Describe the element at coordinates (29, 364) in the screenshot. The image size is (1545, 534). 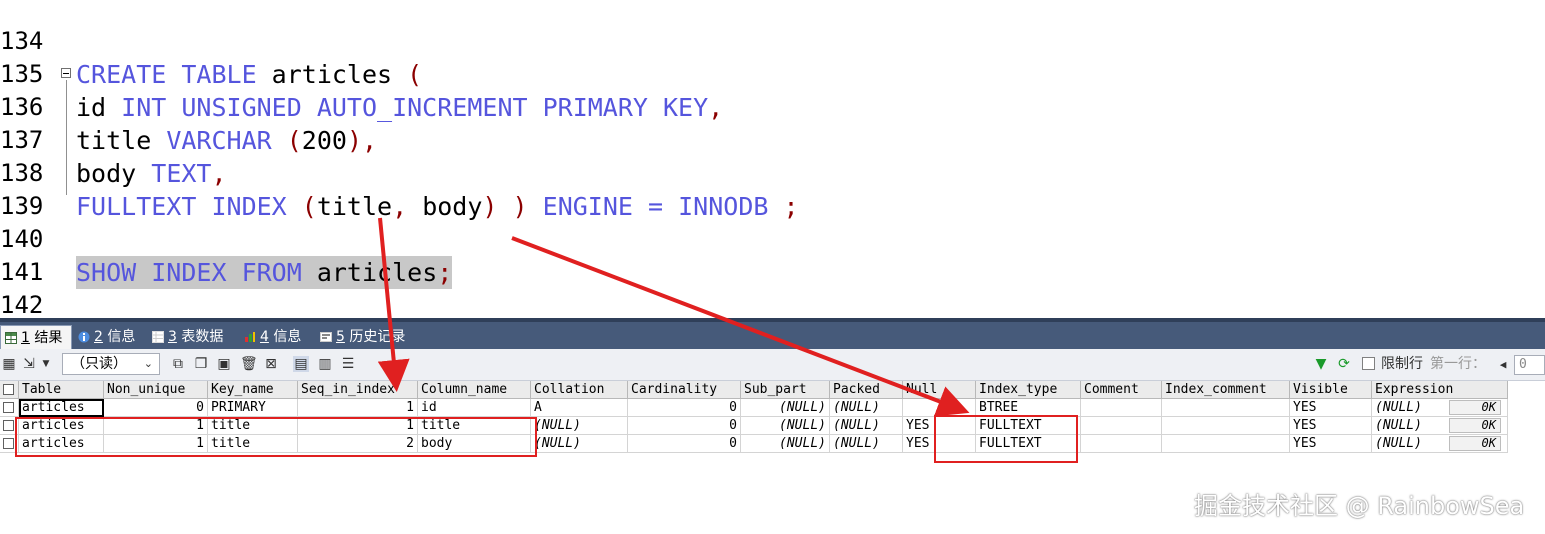
I see `export-icon: ⇲` at that location.